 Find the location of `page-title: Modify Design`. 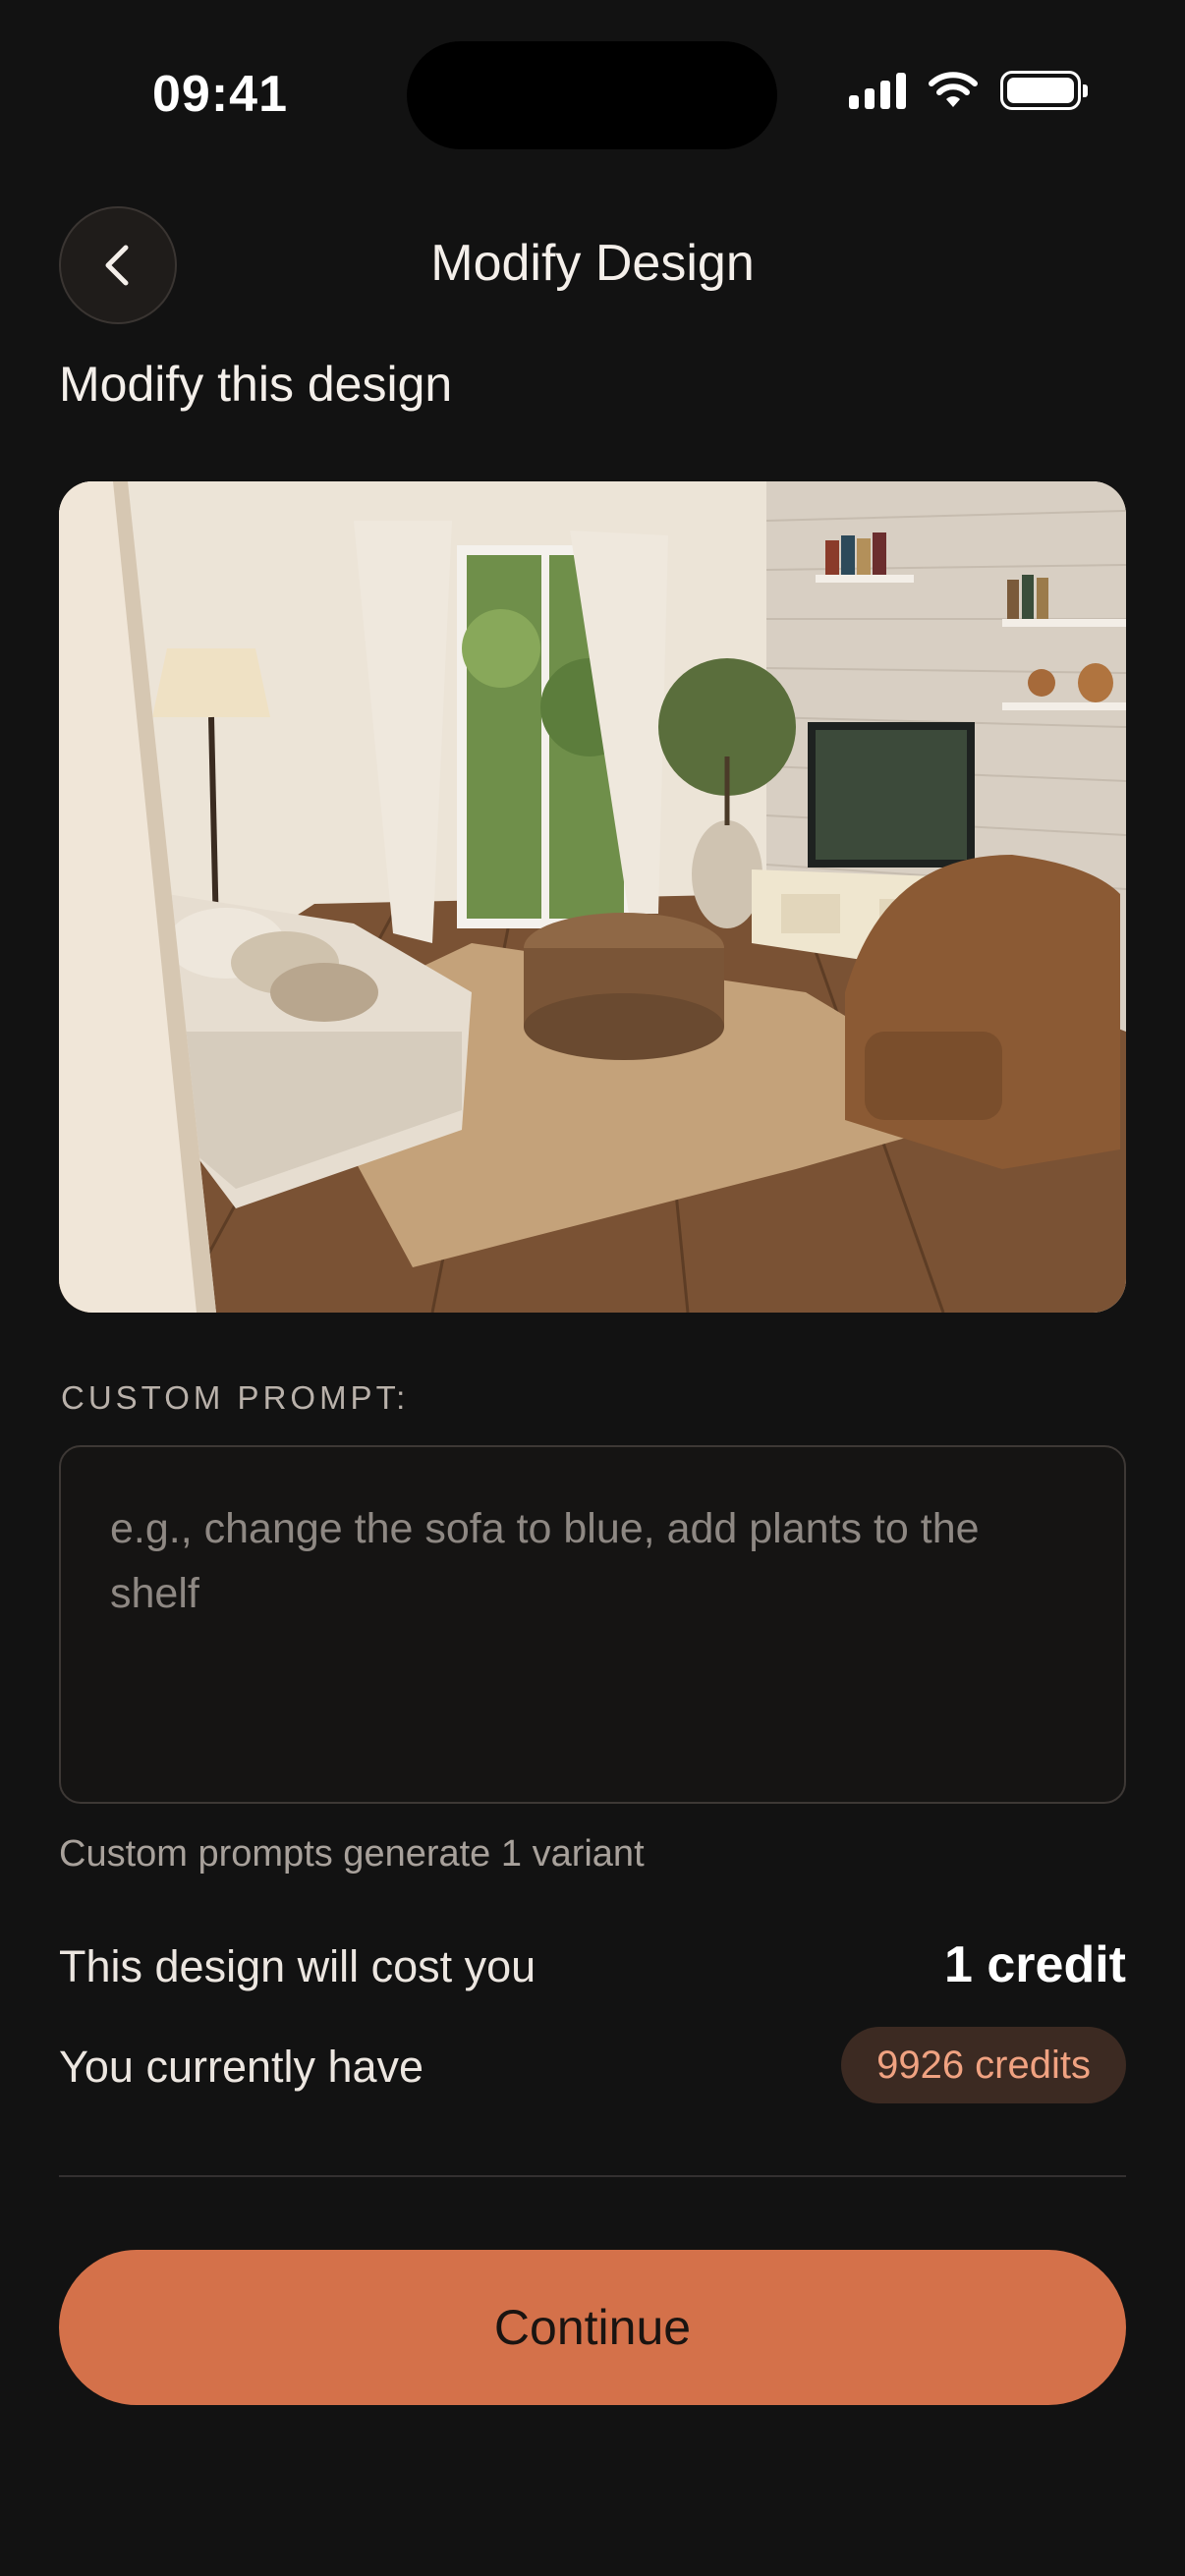

page-title: Modify Design is located at coordinates (592, 263).